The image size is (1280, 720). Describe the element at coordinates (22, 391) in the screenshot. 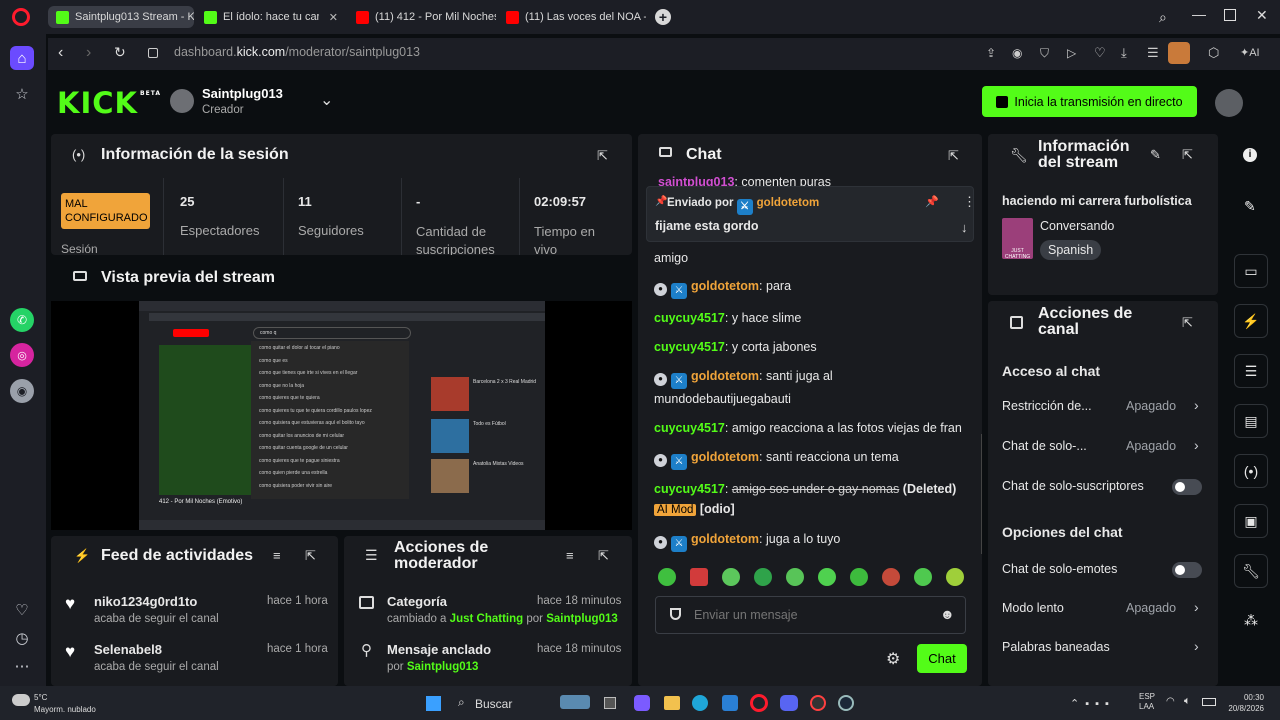

I see `music-player-icon: ◉` at that location.